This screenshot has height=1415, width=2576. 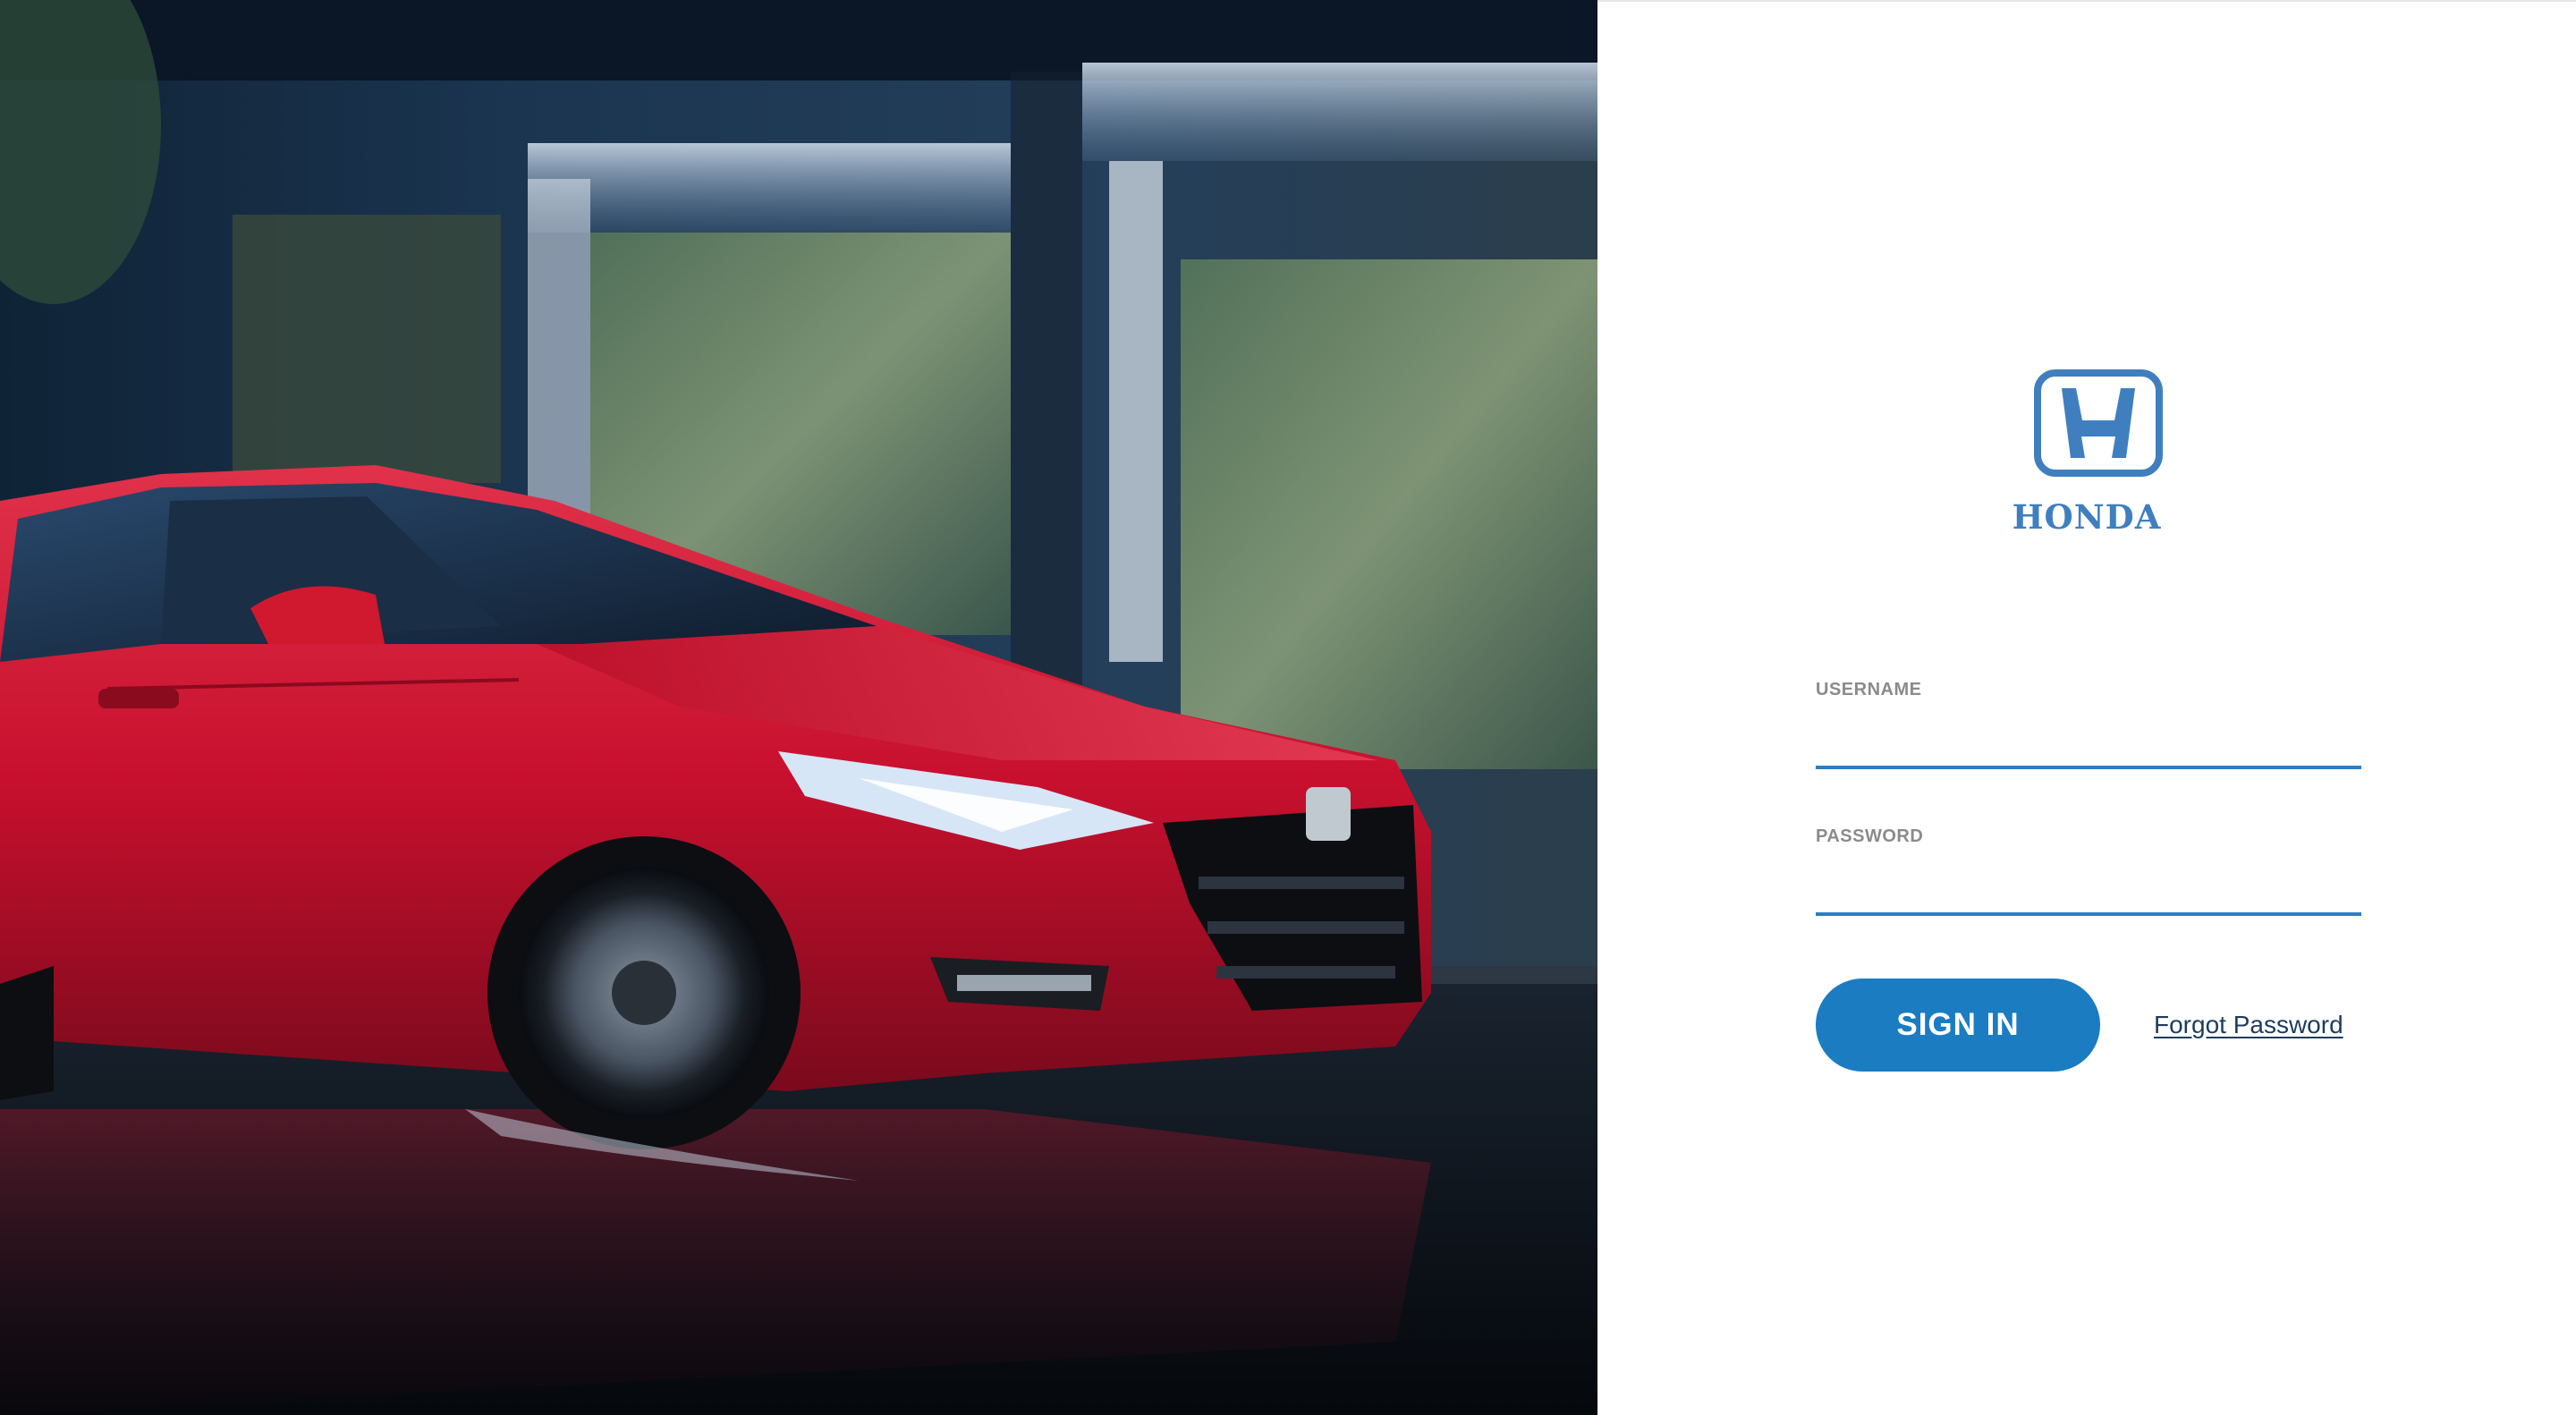 I want to click on honda-h-logo-icon, so click(x=2098, y=423).